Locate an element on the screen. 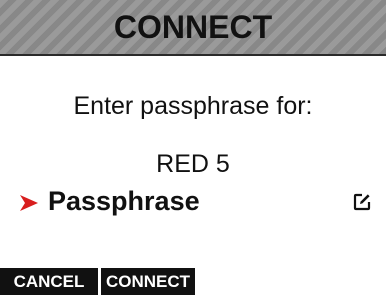 This screenshot has height=295, width=386. network-name: RED 5 is located at coordinates (193, 164).